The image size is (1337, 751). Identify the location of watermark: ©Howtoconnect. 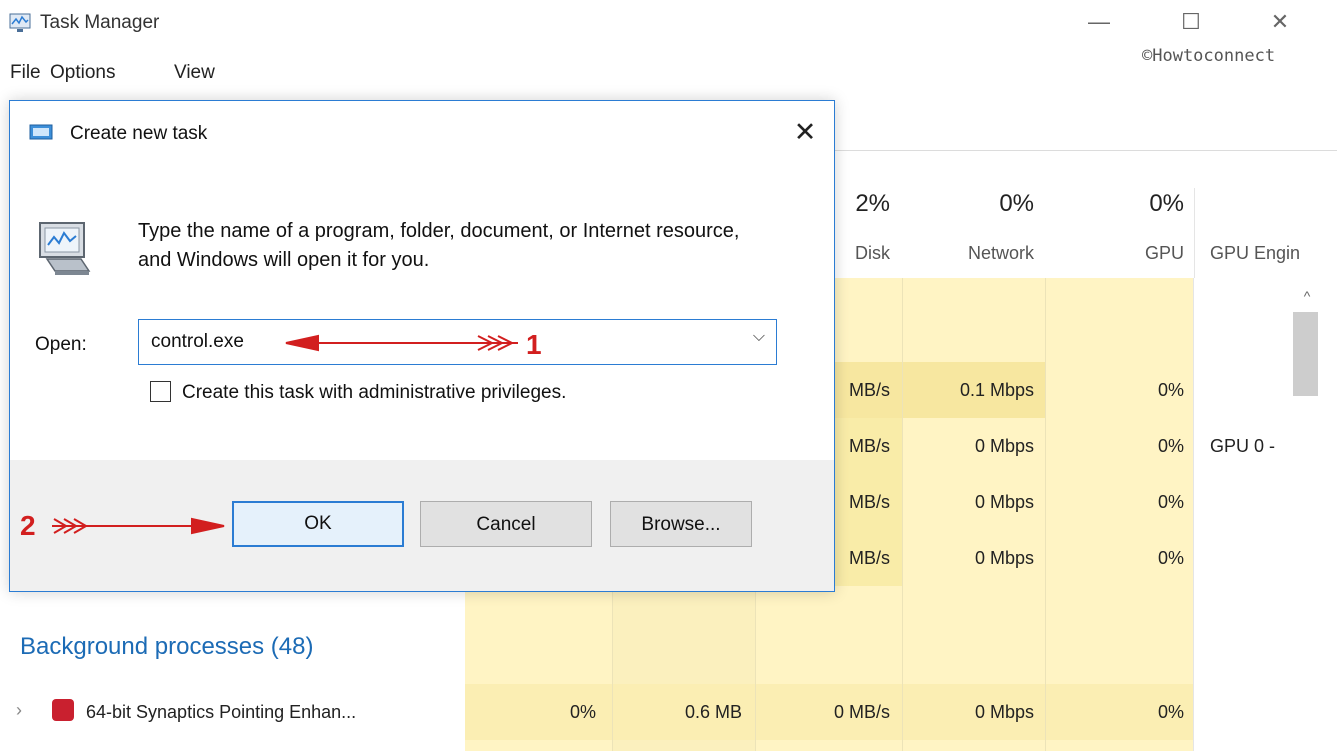
(1209, 56).